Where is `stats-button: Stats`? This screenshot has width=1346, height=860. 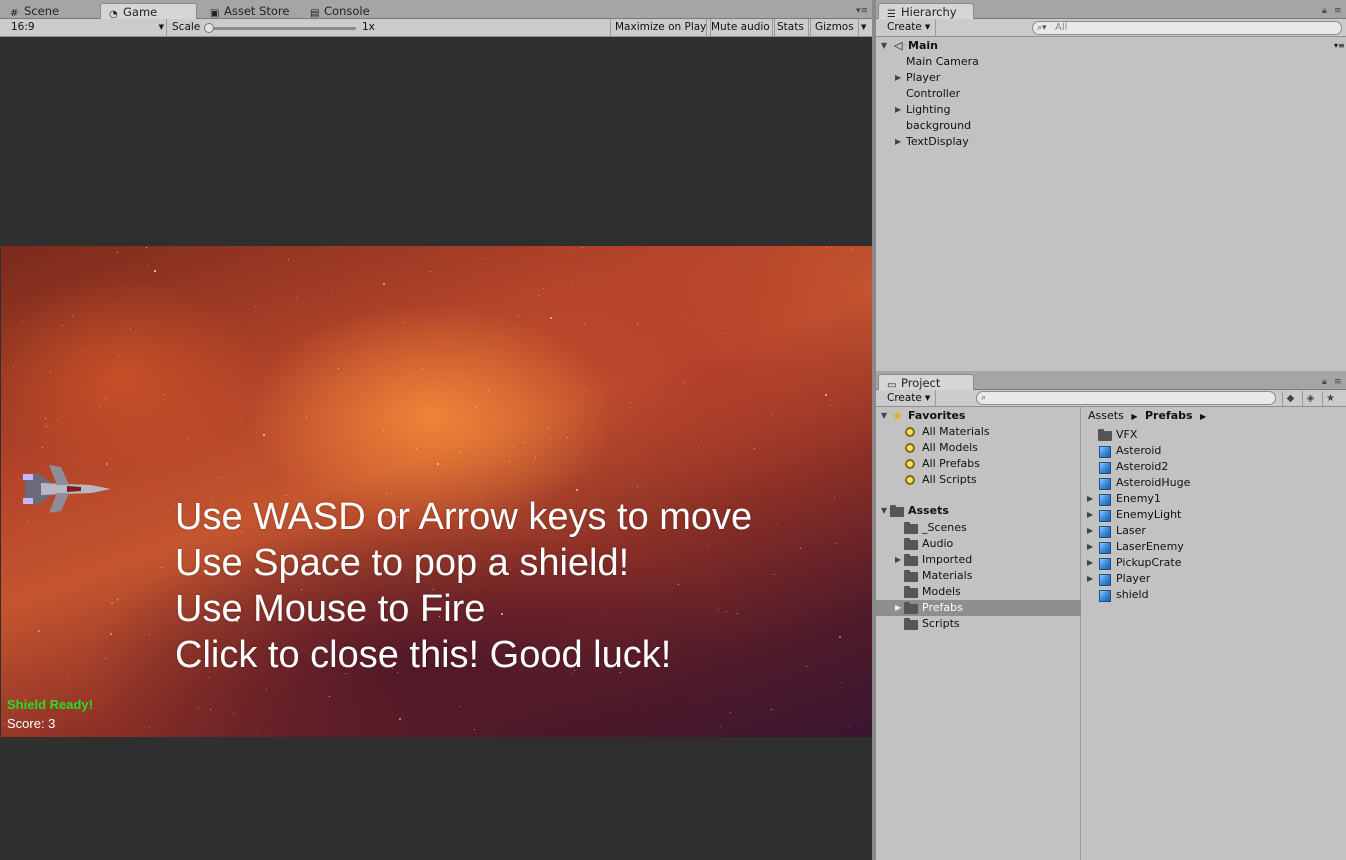
stats-button: Stats is located at coordinates (790, 28).